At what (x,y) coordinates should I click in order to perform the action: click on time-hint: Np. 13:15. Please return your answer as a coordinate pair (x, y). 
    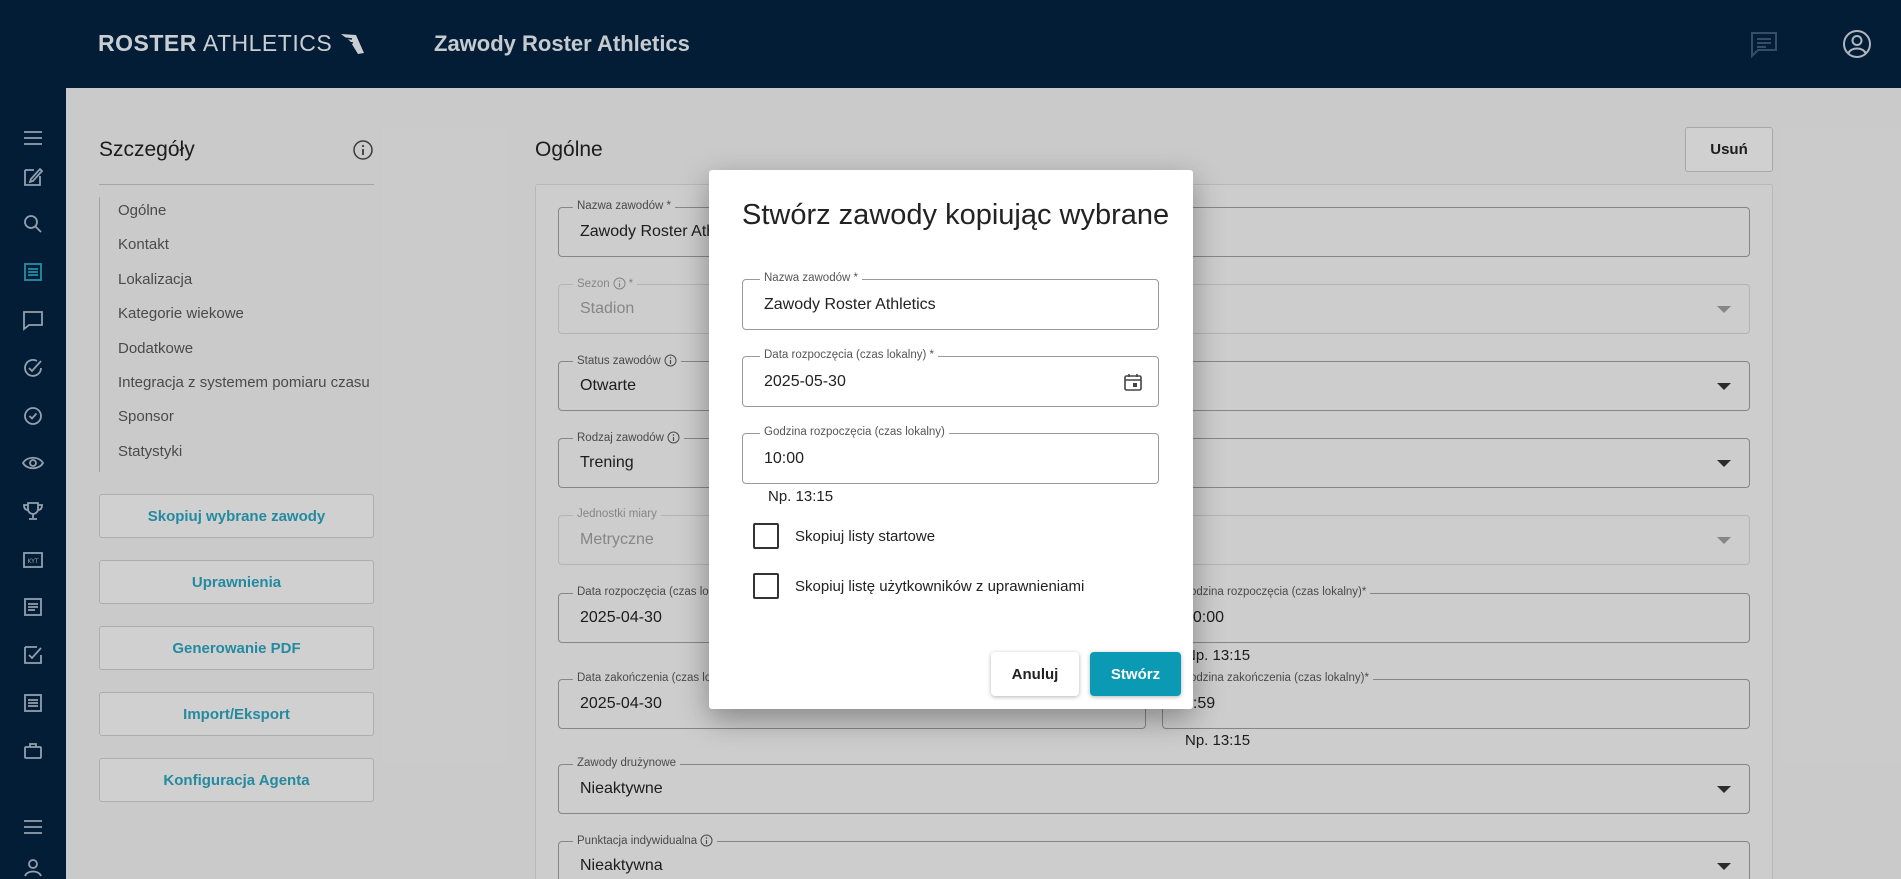
    Looking at the image, I should click on (801, 496).